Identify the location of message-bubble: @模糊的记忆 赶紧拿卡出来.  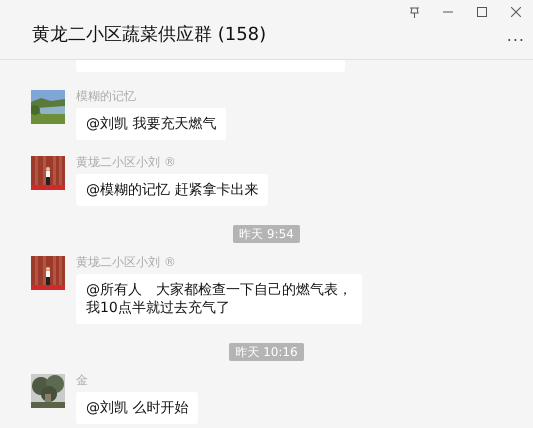
(172, 190).